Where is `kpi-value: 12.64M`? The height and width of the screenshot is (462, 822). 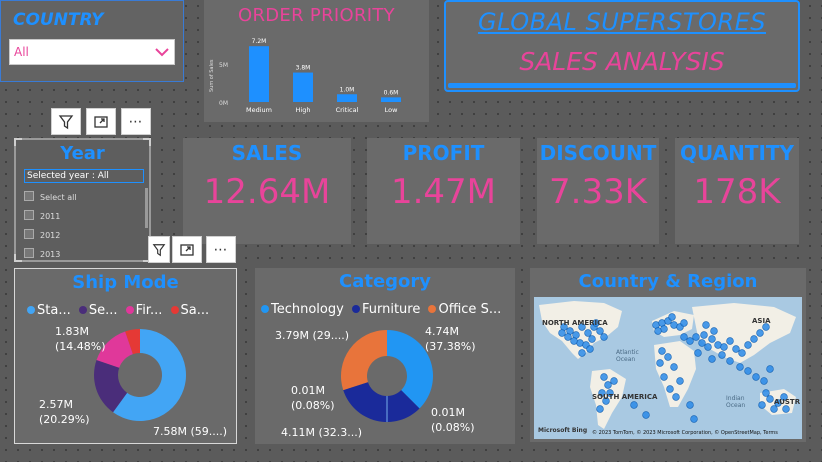
kpi-value: 12.64M is located at coordinates (267, 192).